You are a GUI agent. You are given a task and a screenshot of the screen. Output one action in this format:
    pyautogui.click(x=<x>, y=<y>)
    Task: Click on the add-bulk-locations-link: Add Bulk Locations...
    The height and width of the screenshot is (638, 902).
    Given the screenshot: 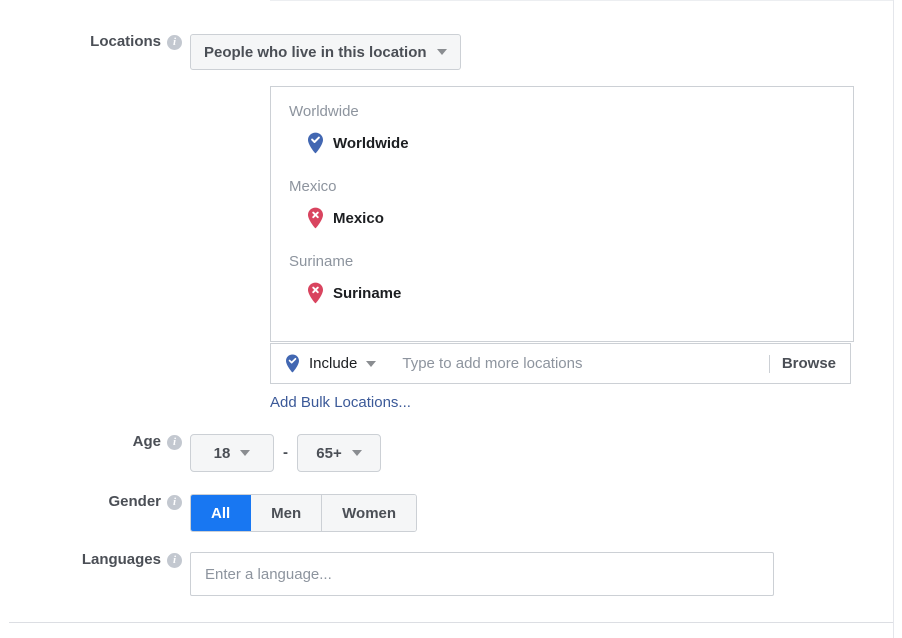 What is the action you would take?
    pyautogui.click(x=340, y=402)
    